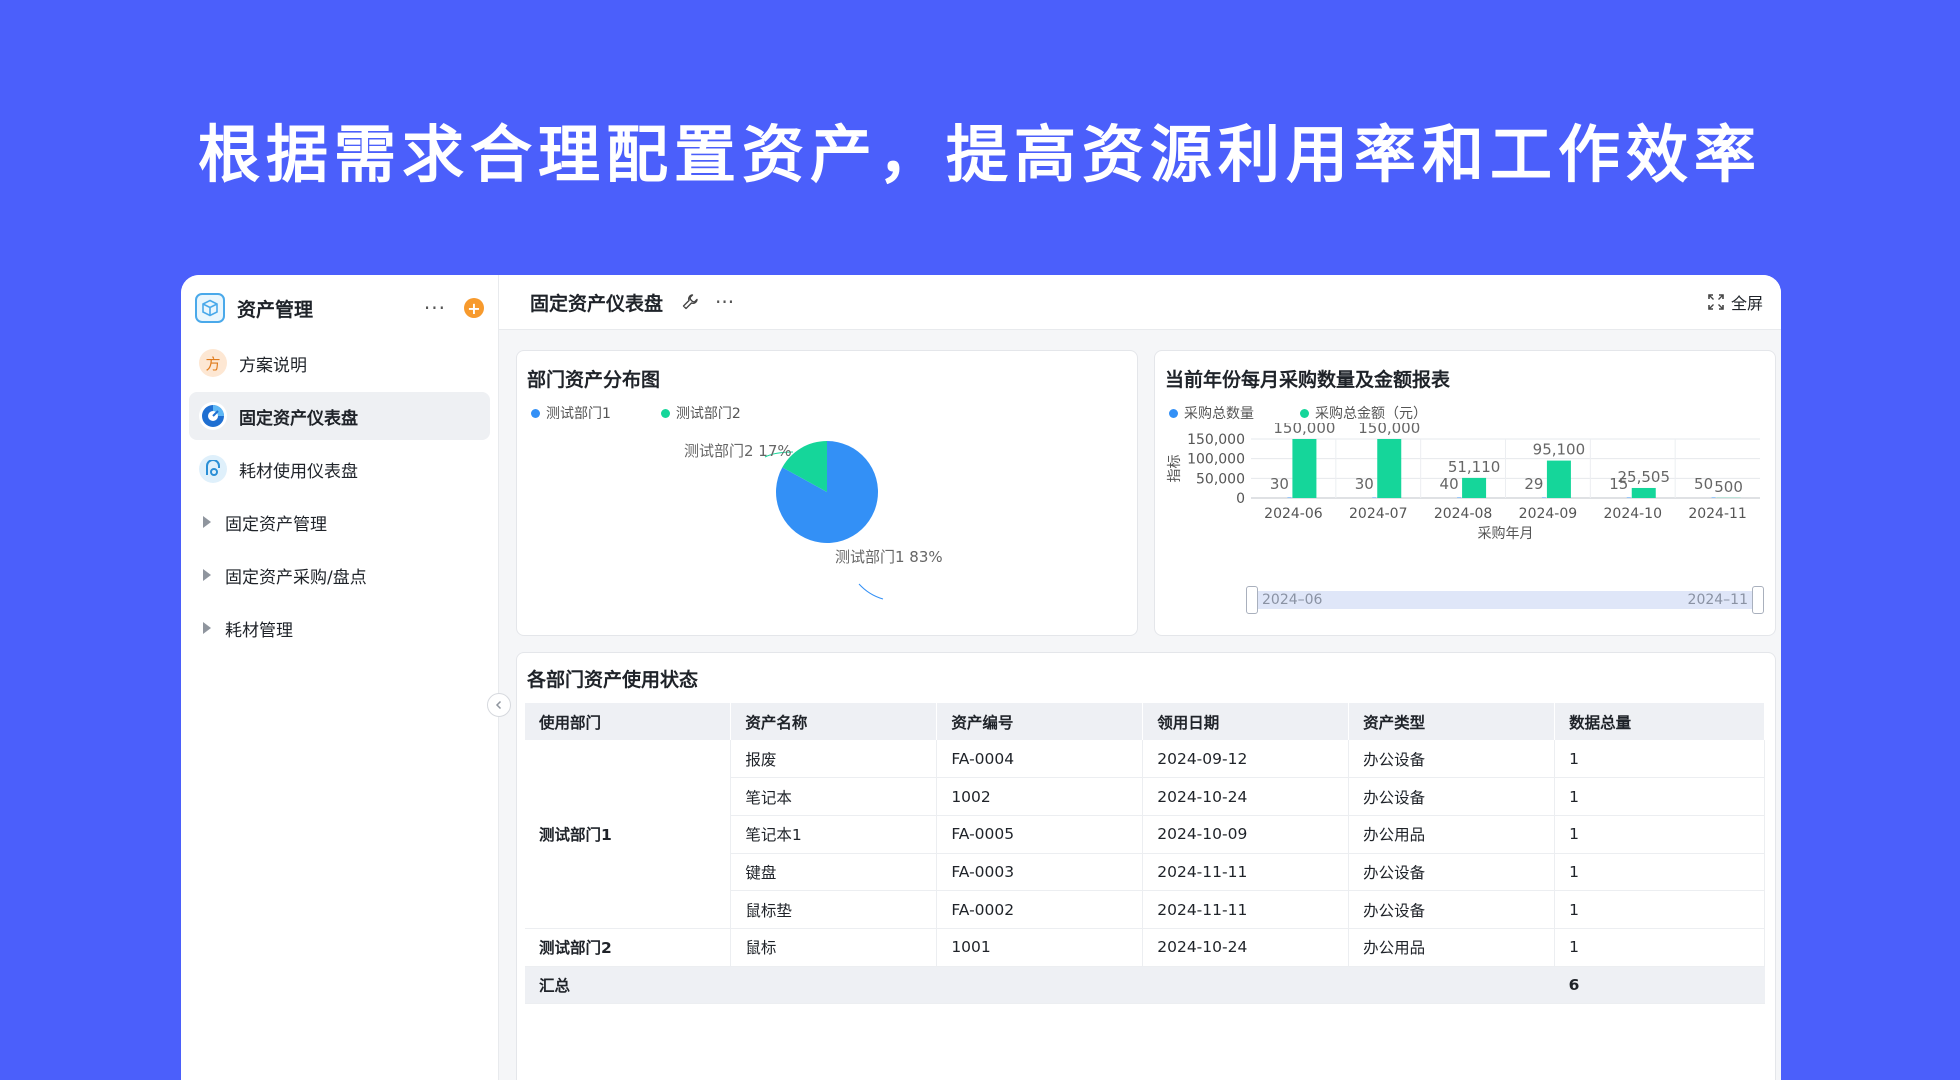 The height and width of the screenshot is (1080, 1960). Describe the element at coordinates (339, 469) in the screenshot. I see `sidebar-item-consumable-dashboard: 耗材使用仪表盘` at that location.